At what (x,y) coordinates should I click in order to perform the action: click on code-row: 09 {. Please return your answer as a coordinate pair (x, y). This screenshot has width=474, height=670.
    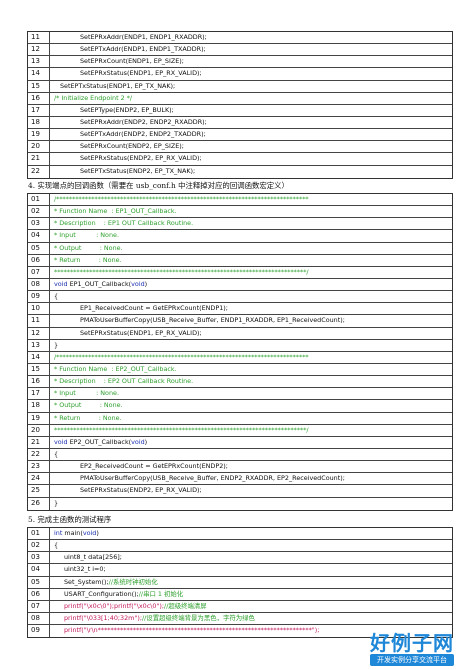
    Looking at the image, I should click on (240, 297).